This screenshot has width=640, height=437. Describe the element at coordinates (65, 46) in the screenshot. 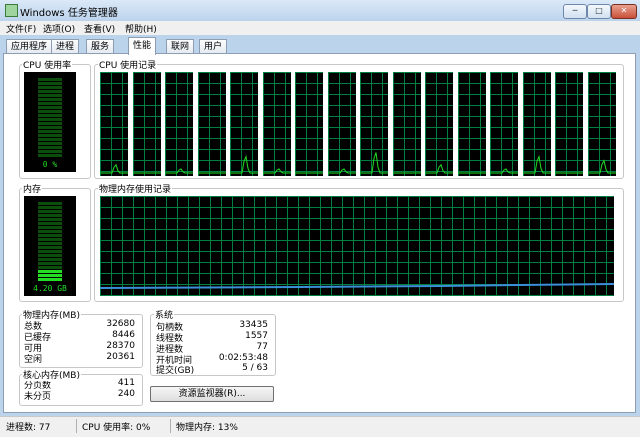

I see `tab-processes: 进程` at that location.